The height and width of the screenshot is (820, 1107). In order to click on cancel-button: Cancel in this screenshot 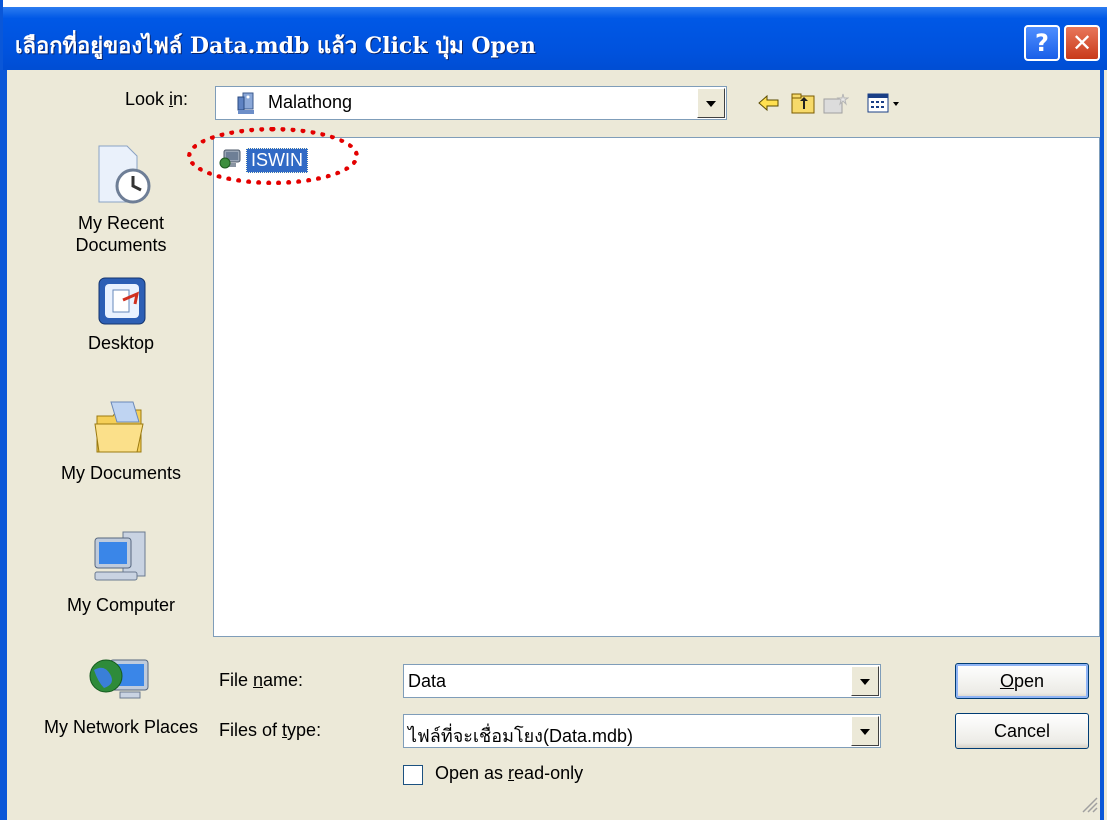, I will do `click(1022, 731)`.